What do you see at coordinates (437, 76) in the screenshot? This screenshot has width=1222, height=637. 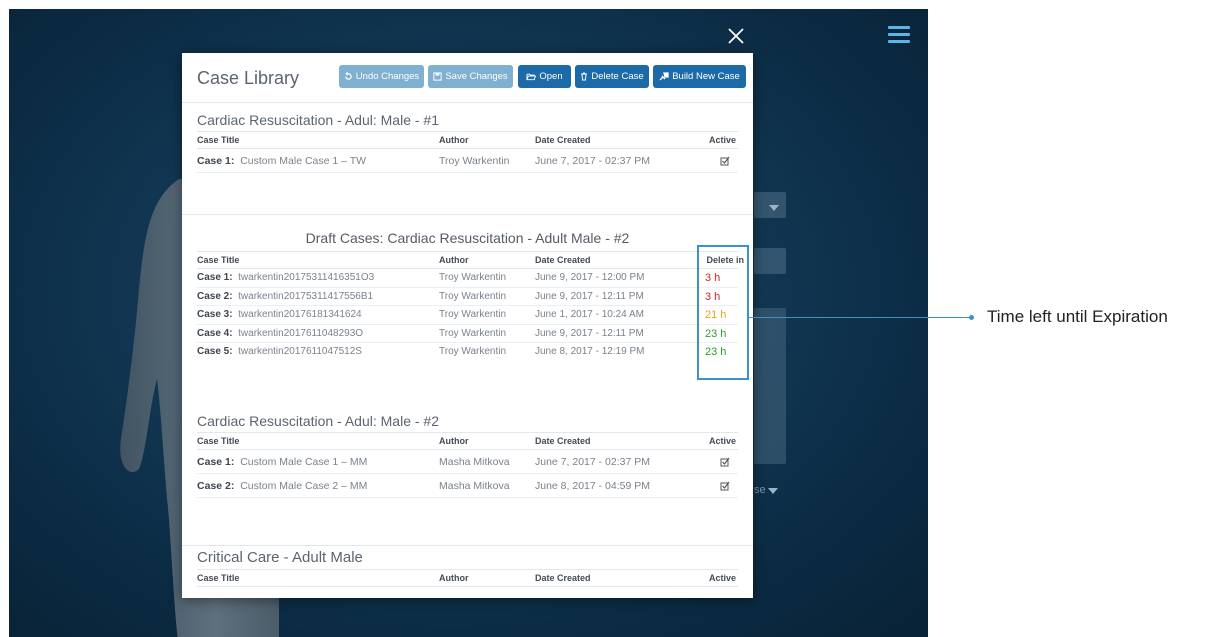 I see `save-icon` at bounding box center [437, 76].